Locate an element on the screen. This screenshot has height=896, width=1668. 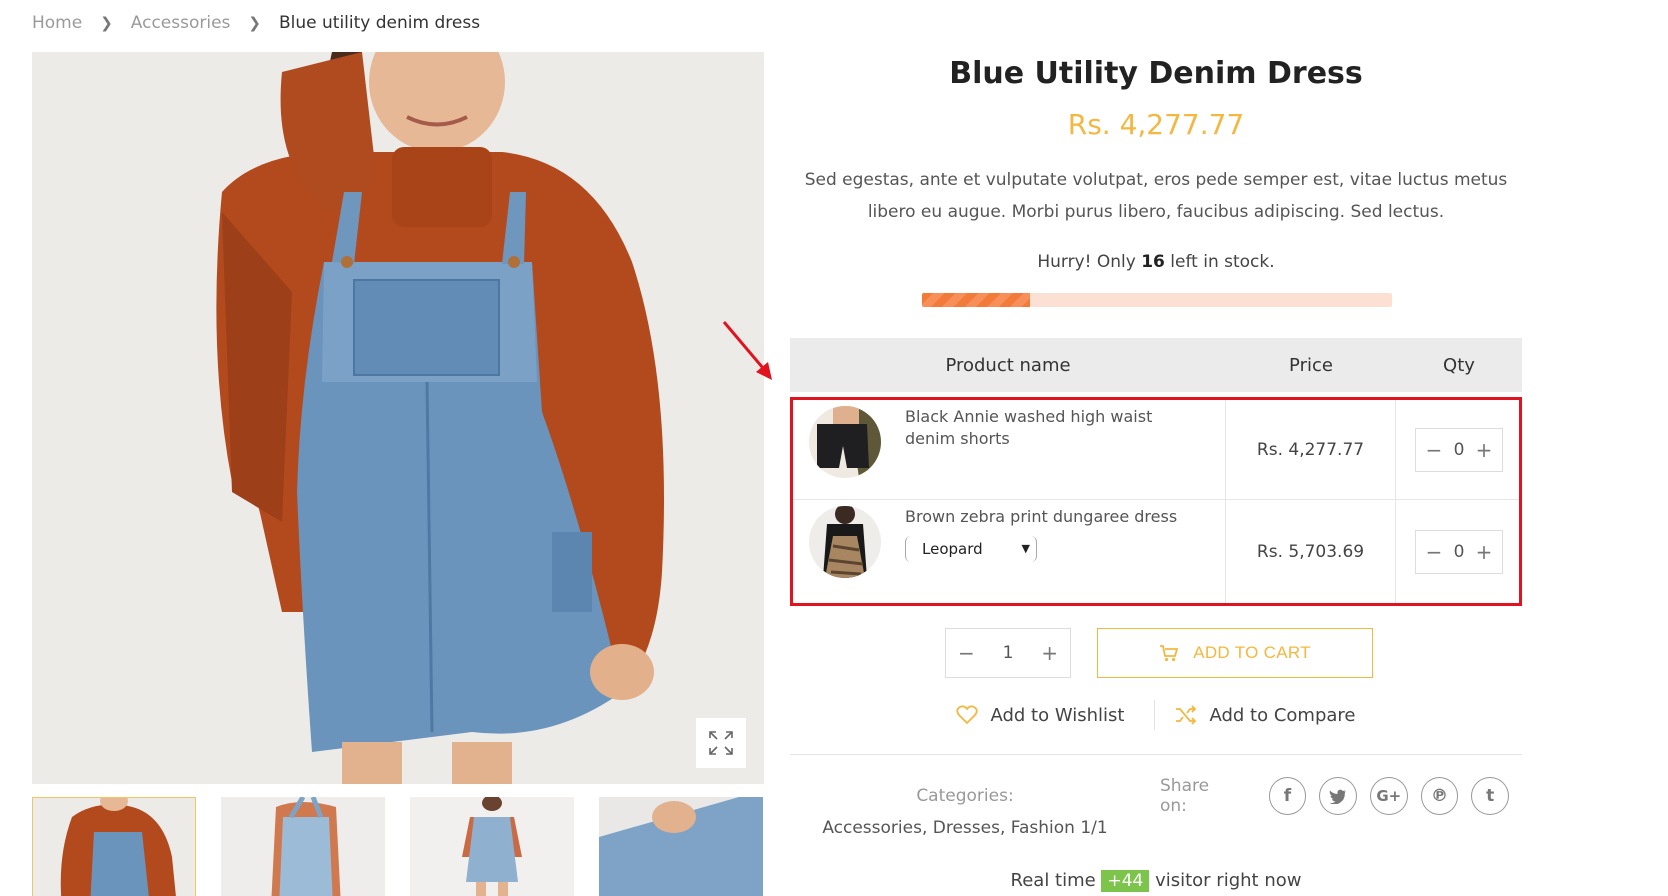
secondary-actions: Add to Wishlist Add to Compare is located at coordinates (1156, 715).